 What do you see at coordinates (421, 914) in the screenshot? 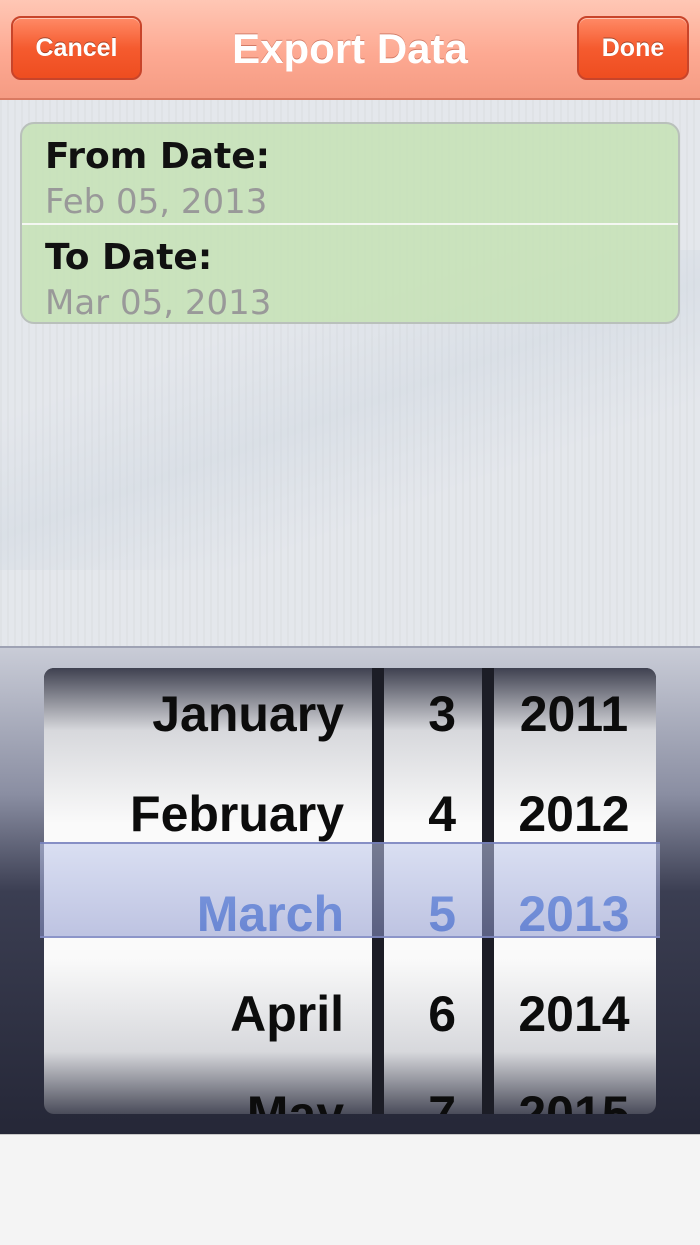
I see `picker-item-day-selected: 5` at bounding box center [421, 914].